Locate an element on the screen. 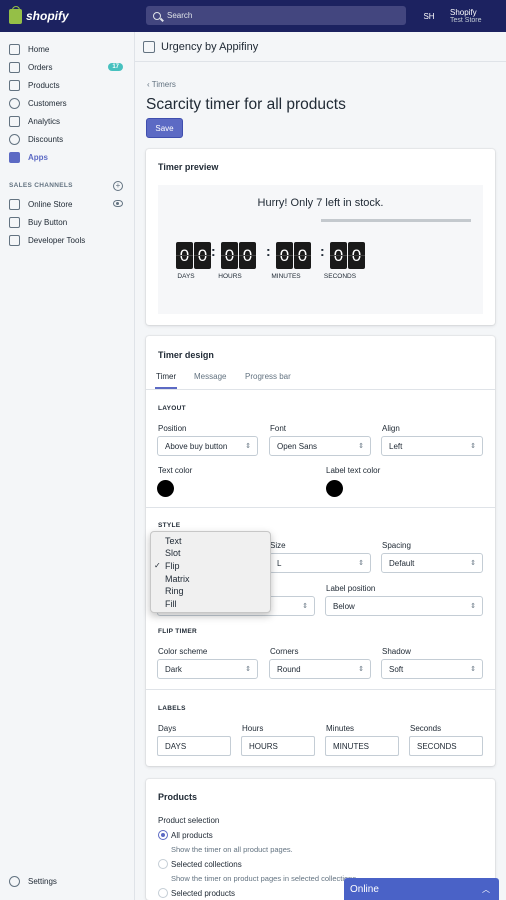  store-name: Test Store is located at coordinates (466, 20).